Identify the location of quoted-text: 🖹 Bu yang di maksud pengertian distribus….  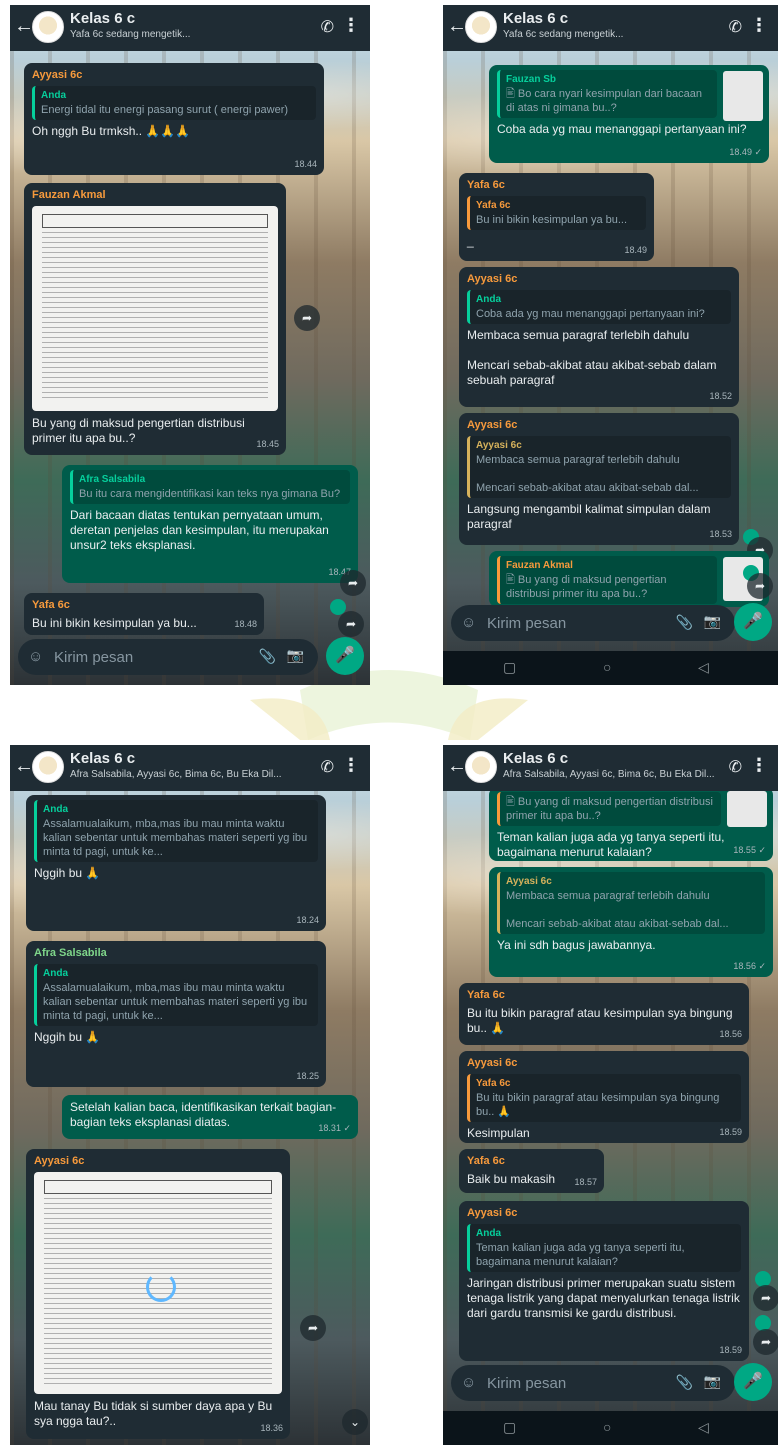
(586, 587).